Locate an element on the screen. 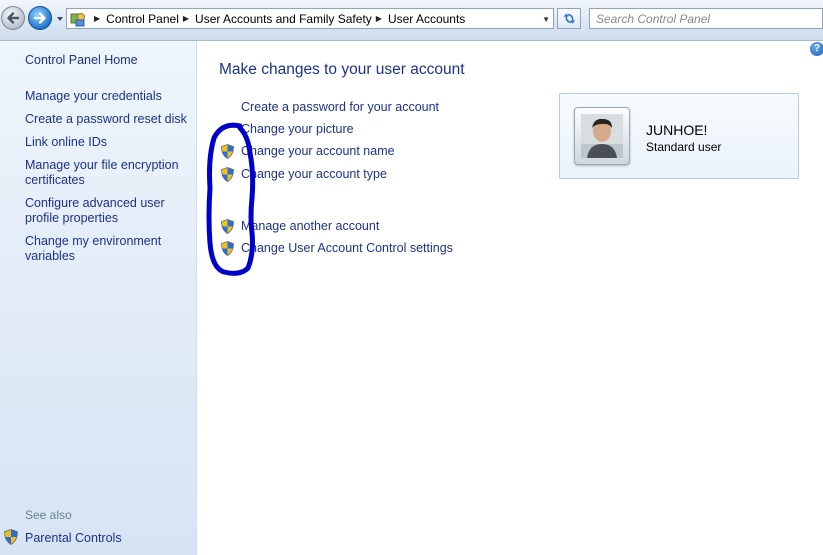 Image resolution: width=823 pixels, height=555 pixels. refresh-button is located at coordinates (569, 18).